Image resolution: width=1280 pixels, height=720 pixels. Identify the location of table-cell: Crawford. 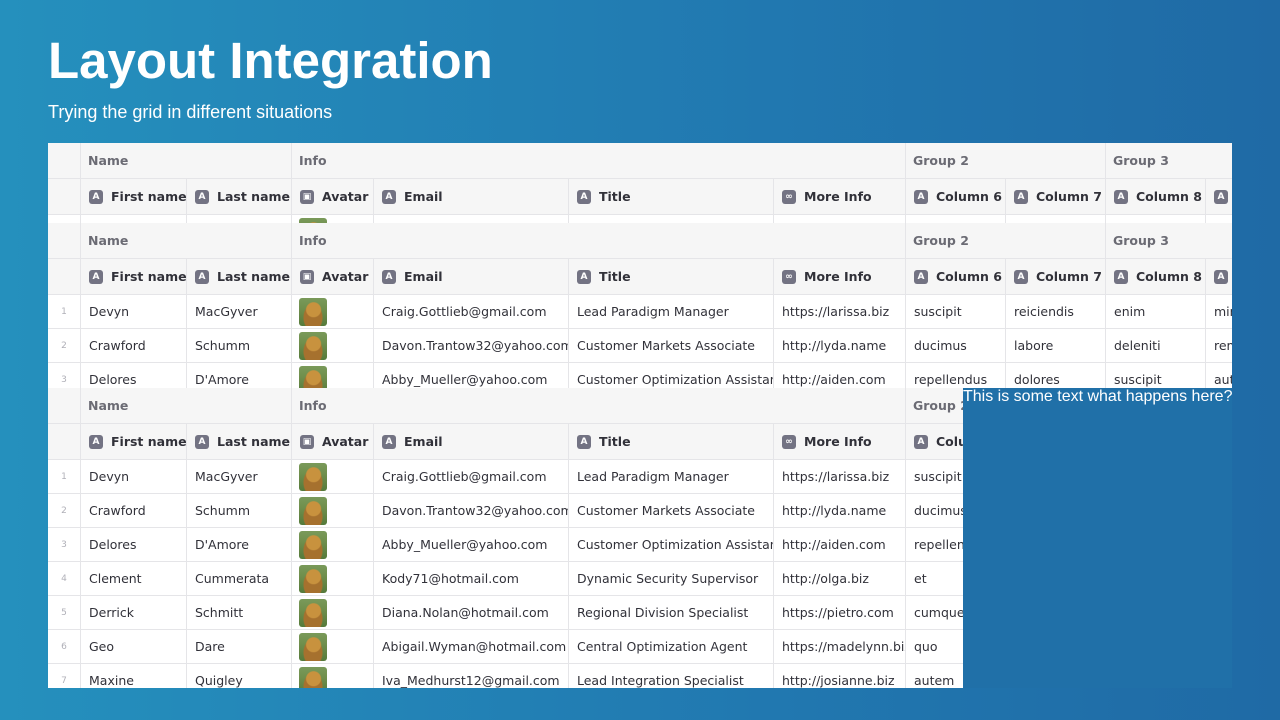
(134, 345).